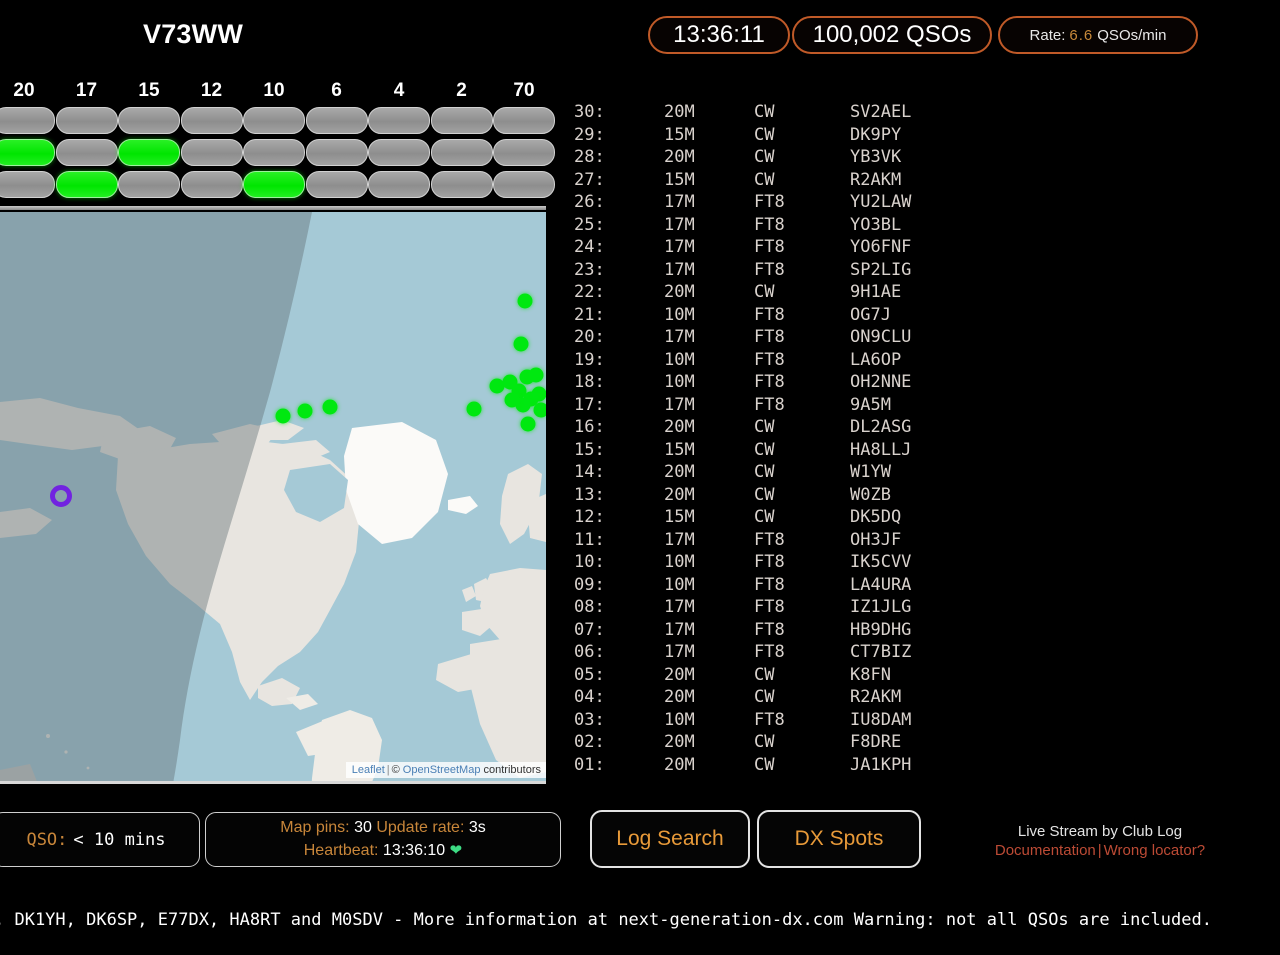 The height and width of the screenshot is (955, 1280). Describe the element at coordinates (770, 676) in the screenshot. I see `qso-log-row: 05: 20M CW K8FN` at that location.